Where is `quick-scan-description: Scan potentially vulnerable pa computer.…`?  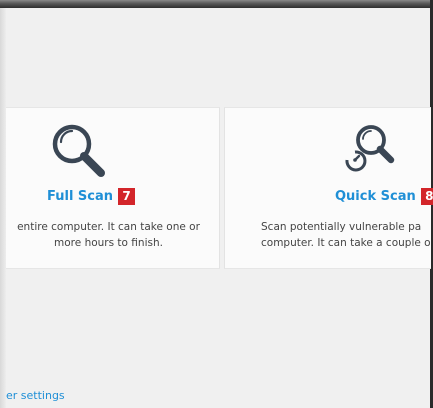 quick-scan-description: Scan potentially vulnerable pa computer.… is located at coordinates (346, 235).